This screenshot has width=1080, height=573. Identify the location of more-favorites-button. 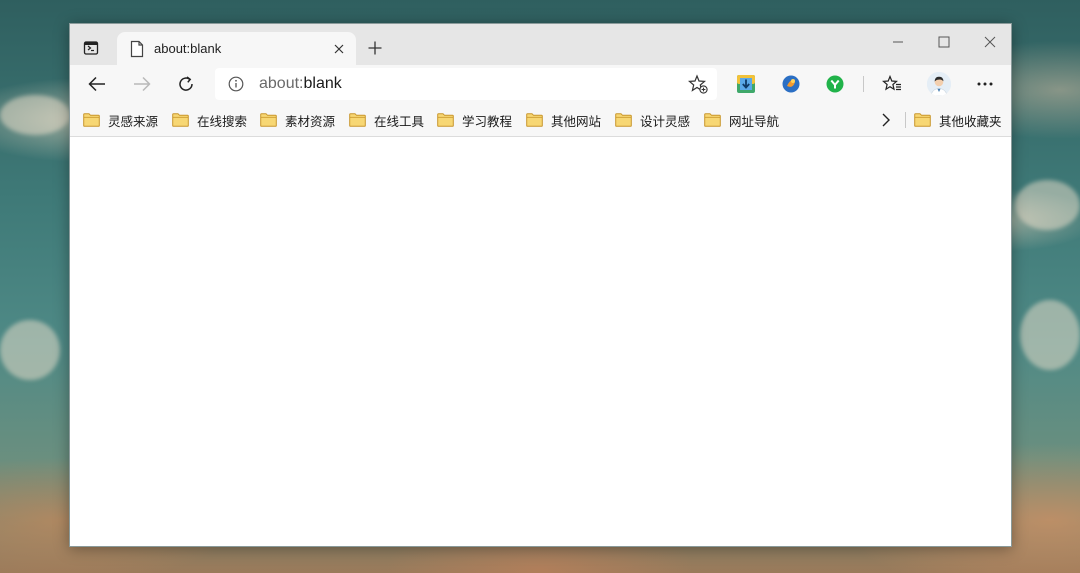
(886, 120).